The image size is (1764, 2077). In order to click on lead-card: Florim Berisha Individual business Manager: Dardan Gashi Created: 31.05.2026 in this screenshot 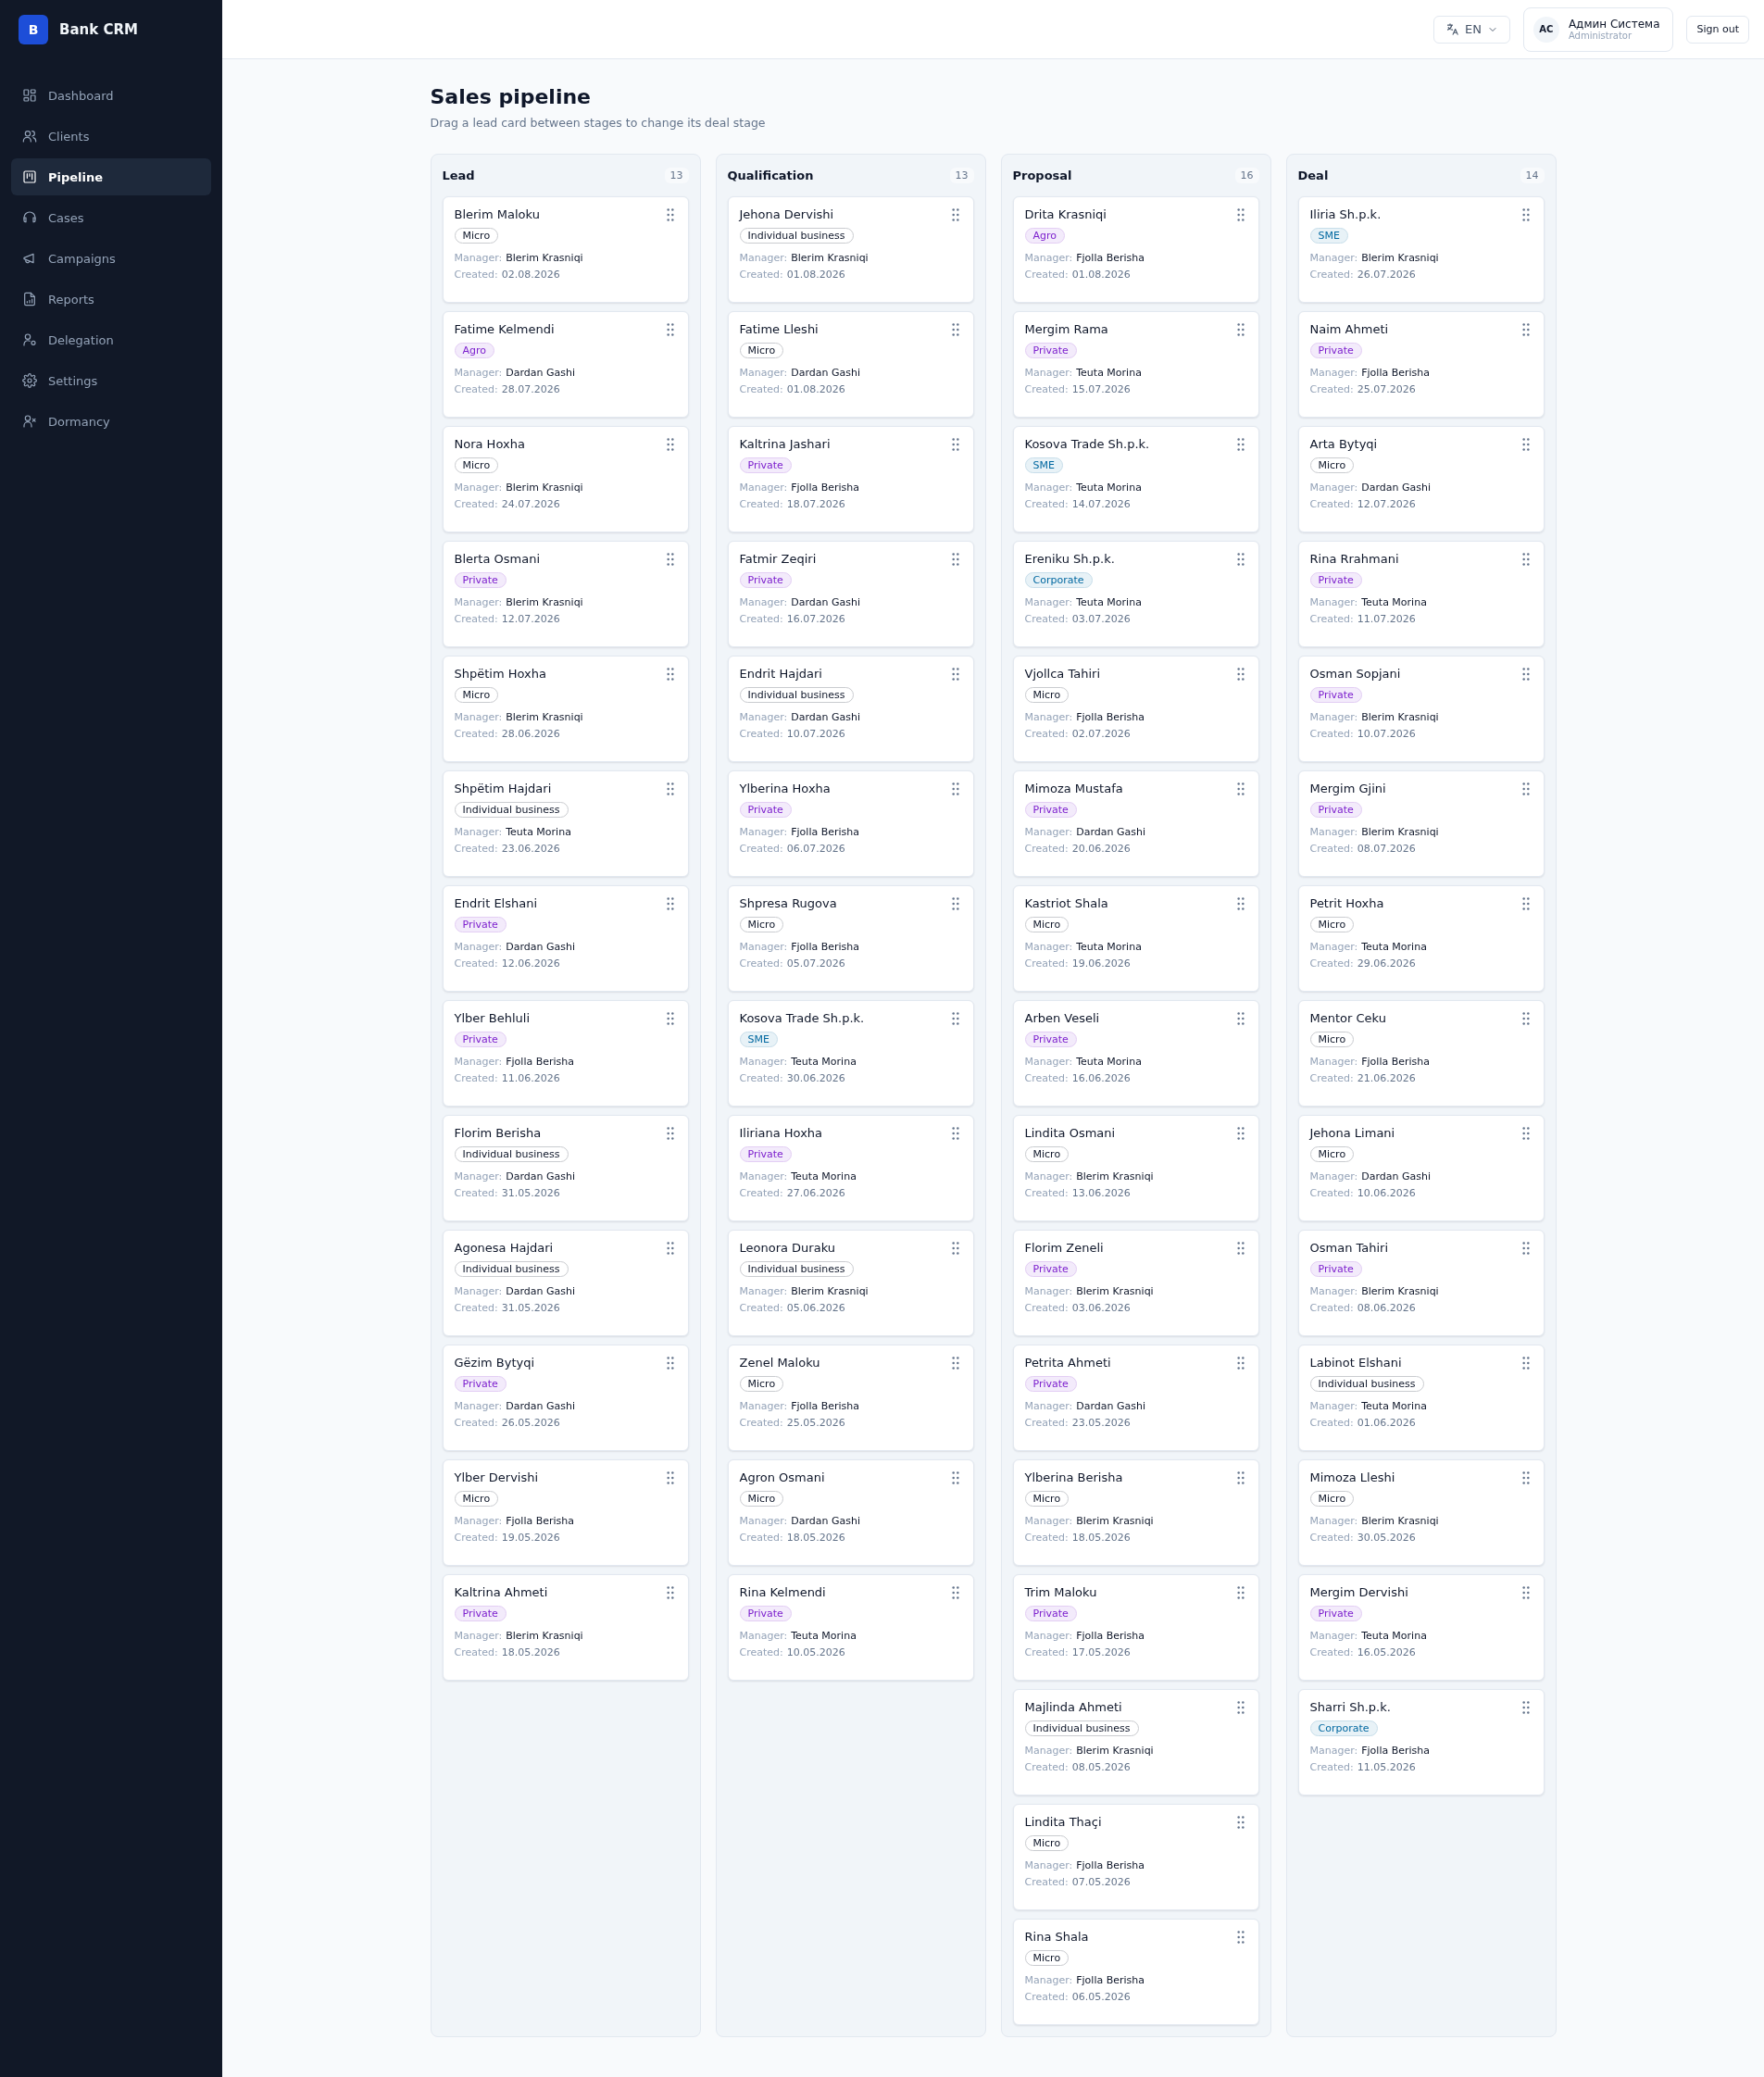, I will do `click(566, 1168)`.